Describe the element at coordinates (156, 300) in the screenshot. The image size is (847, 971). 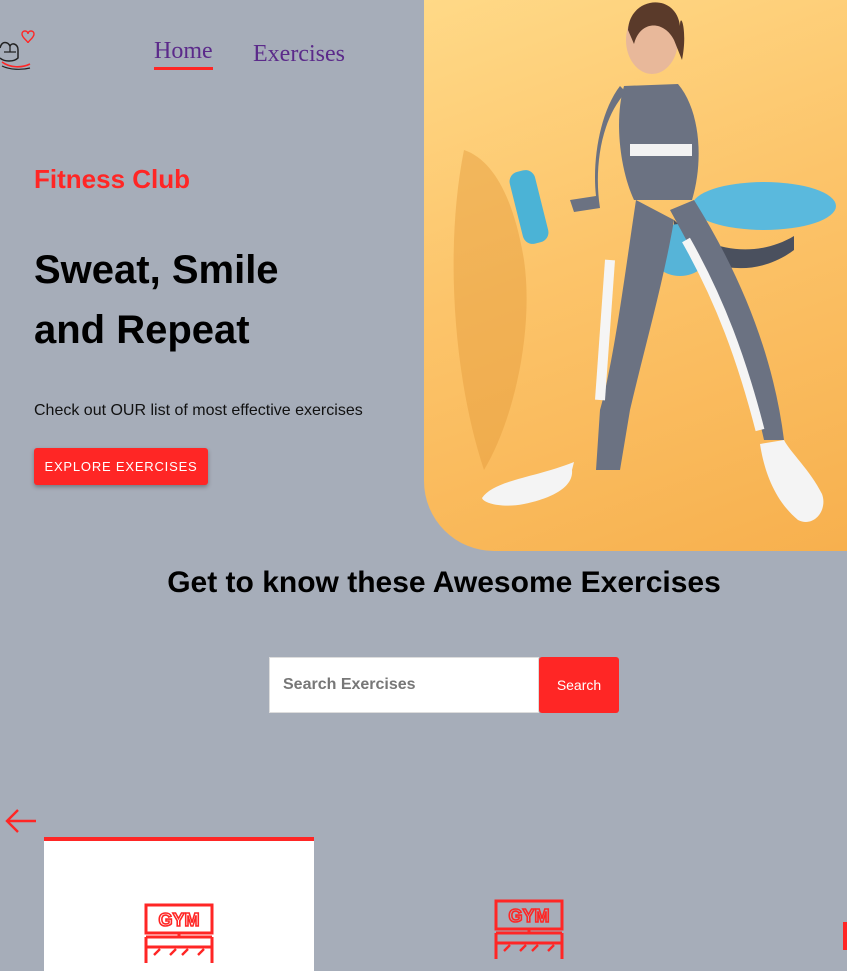
I see `hero-headline: Sweat, Smile and Repeat` at that location.